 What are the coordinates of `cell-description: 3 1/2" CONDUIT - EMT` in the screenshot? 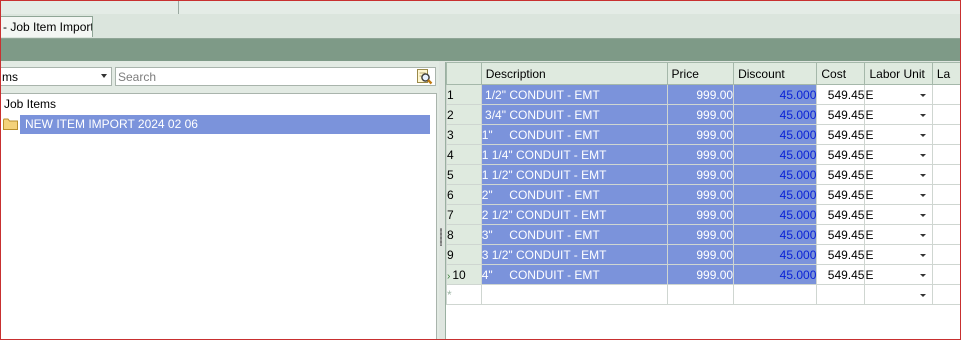 It's located at (574, 254).